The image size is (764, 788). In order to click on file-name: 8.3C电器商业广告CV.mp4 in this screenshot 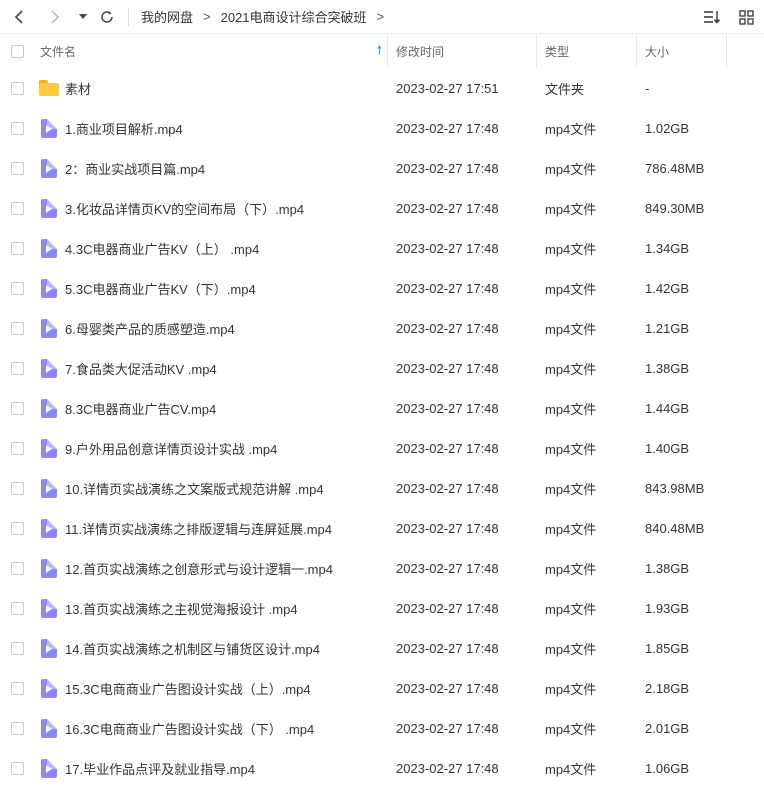, I will do `click(226, 408)`.